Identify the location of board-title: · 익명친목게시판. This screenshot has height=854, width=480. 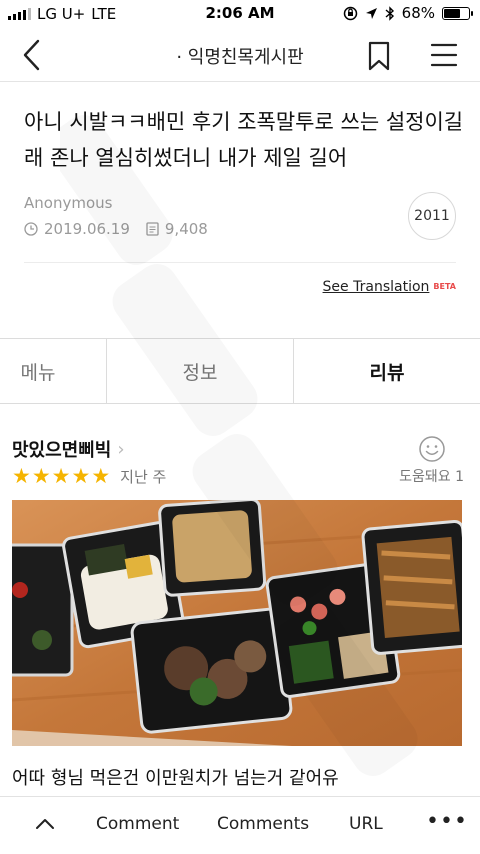
(240, 57).